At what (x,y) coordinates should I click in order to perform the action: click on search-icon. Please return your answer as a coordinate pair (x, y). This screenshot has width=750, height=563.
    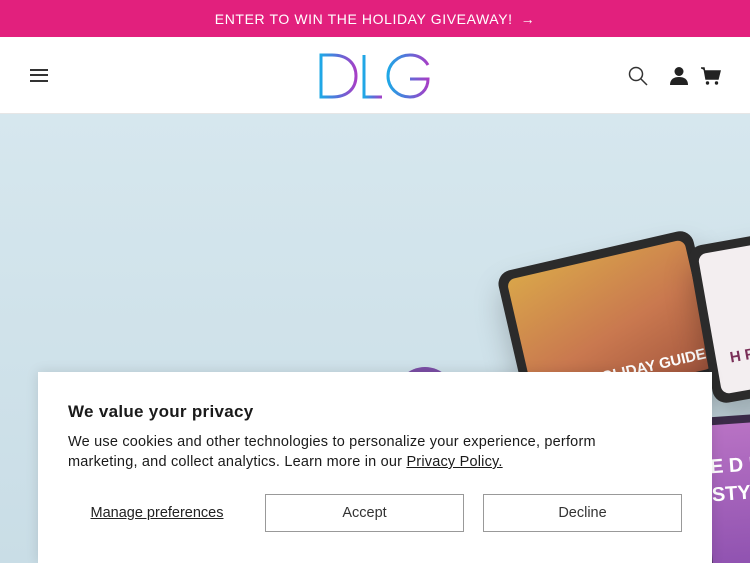
    Looking at the image, I should click on (638, 76).